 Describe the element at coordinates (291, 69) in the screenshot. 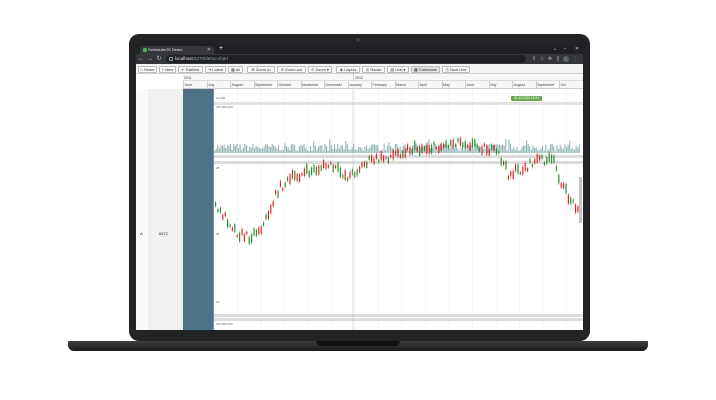

I see `zoom-out-button: ⊖ Zoom-out` at that location.